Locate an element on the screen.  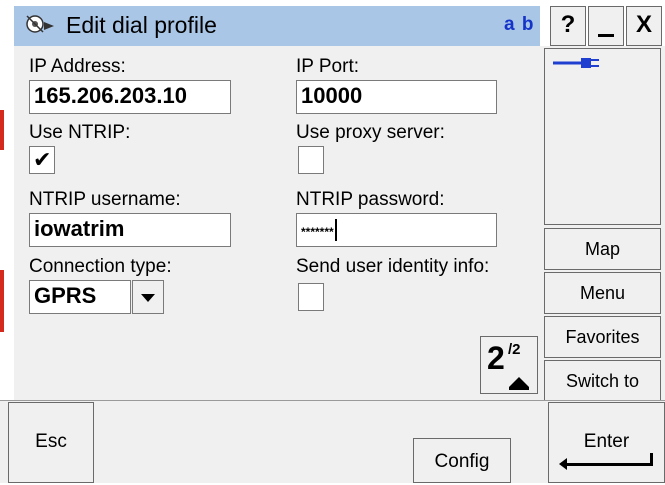
checkmark-icon: ✔ is located at coordinates (42, 159).